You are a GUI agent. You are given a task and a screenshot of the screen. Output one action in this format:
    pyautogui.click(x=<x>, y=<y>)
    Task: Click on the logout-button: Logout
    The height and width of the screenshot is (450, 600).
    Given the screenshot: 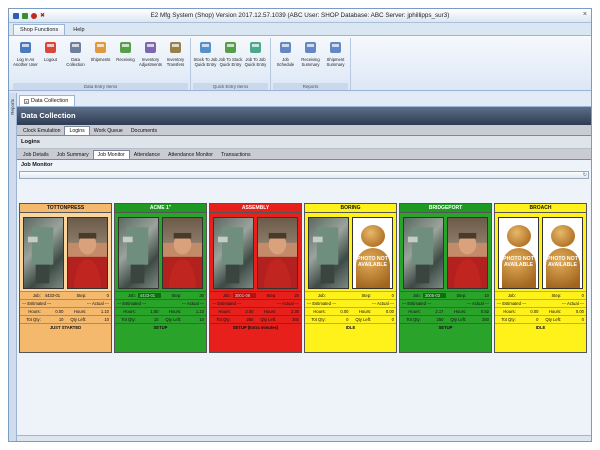 What is the action you would take?
    pyautogui.click(x=50, y=59)
    